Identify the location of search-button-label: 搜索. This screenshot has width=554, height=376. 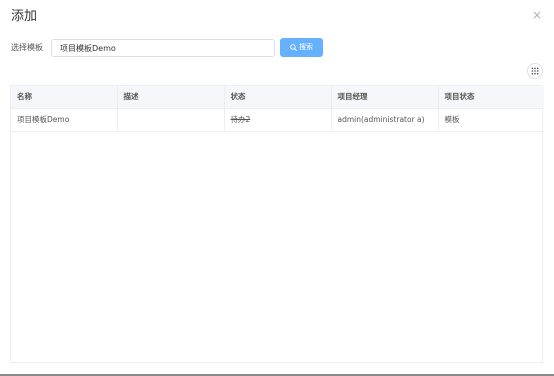
(306, 47).